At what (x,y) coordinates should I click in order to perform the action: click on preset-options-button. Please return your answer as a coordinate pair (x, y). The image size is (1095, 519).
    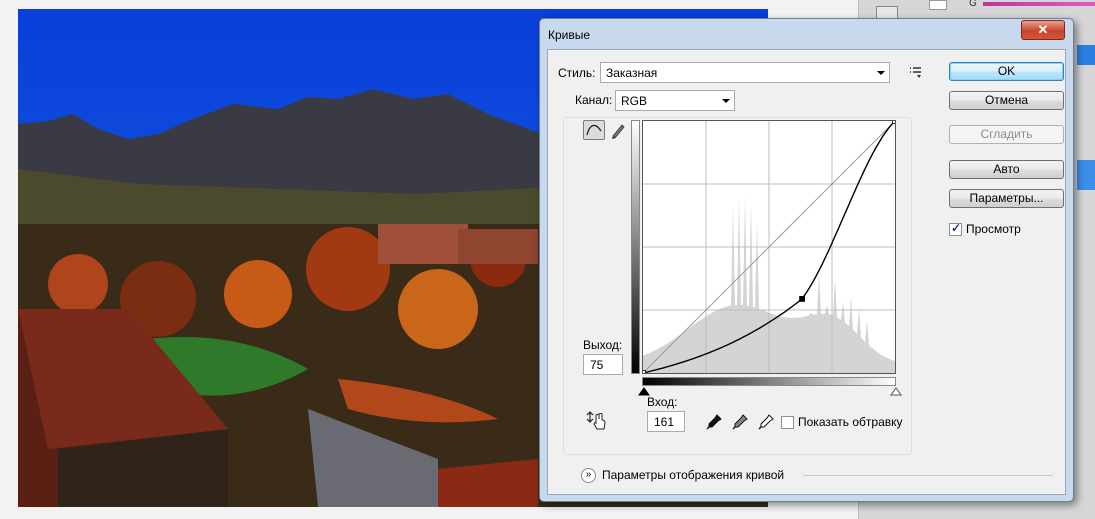
    Looking at the image, I should click on (916, 72).